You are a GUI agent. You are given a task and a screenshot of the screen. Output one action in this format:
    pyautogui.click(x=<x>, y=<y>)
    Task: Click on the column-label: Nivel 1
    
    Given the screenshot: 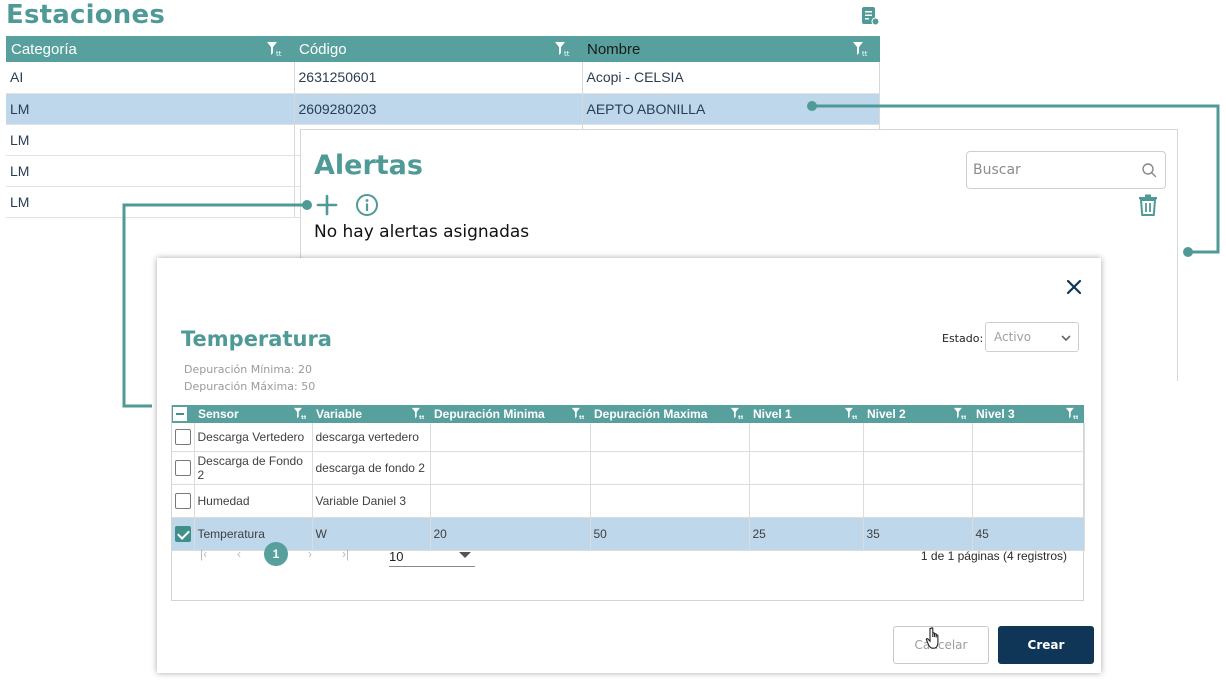 What is the action you would take?
    pyautogui.click(x=772, y=414)
    